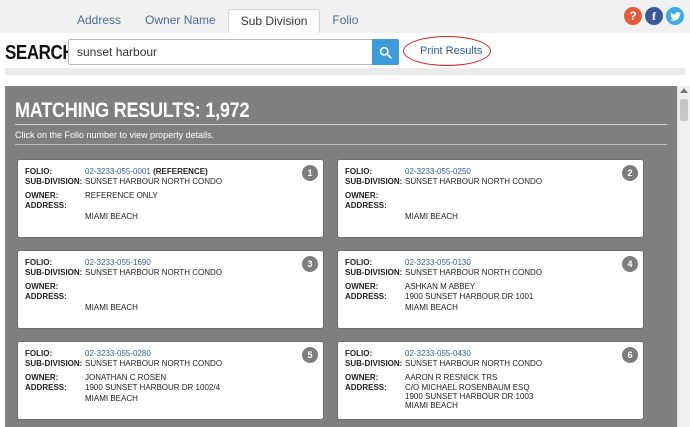 The image size is (690, 427). What do you see at coordinates (126, 377) in the screenshot?
I see `owner-value: JONATHAN C ROSEN` at bounding box center [126, 377].